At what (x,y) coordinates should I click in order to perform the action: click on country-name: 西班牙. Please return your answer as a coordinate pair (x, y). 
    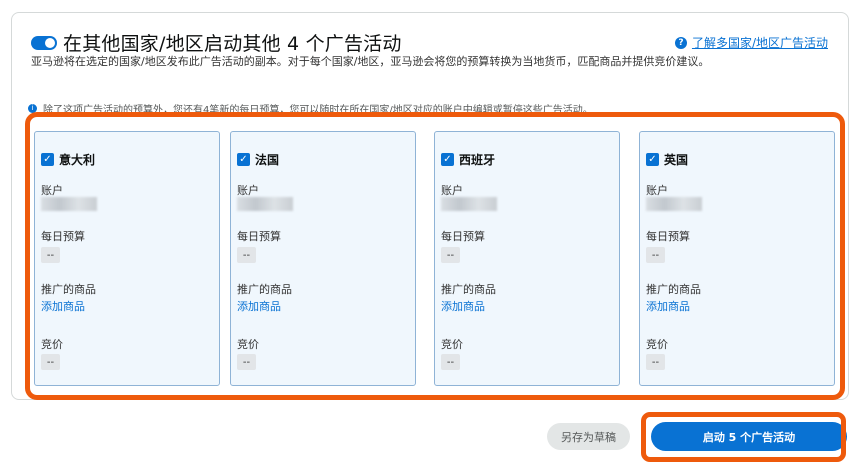
    Looking at the image, I should click on (477, 160).